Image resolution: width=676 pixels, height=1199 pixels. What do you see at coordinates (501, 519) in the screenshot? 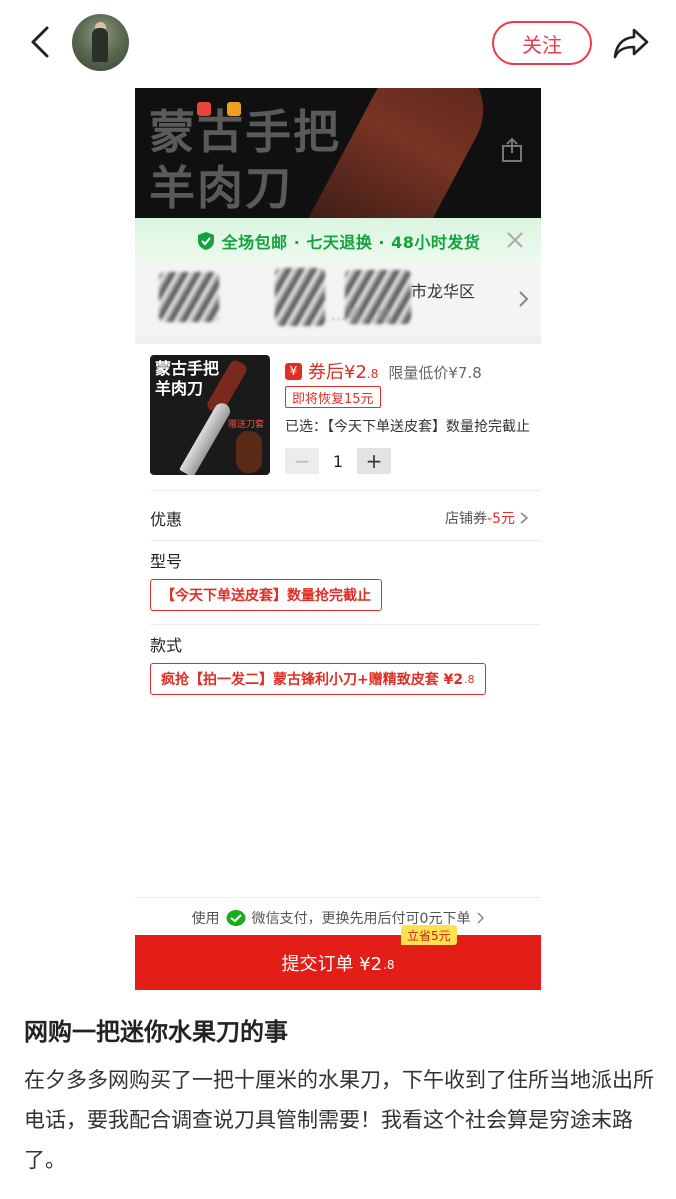
I see `store-coupon-value: -5元` at bounding box center [501, 519].